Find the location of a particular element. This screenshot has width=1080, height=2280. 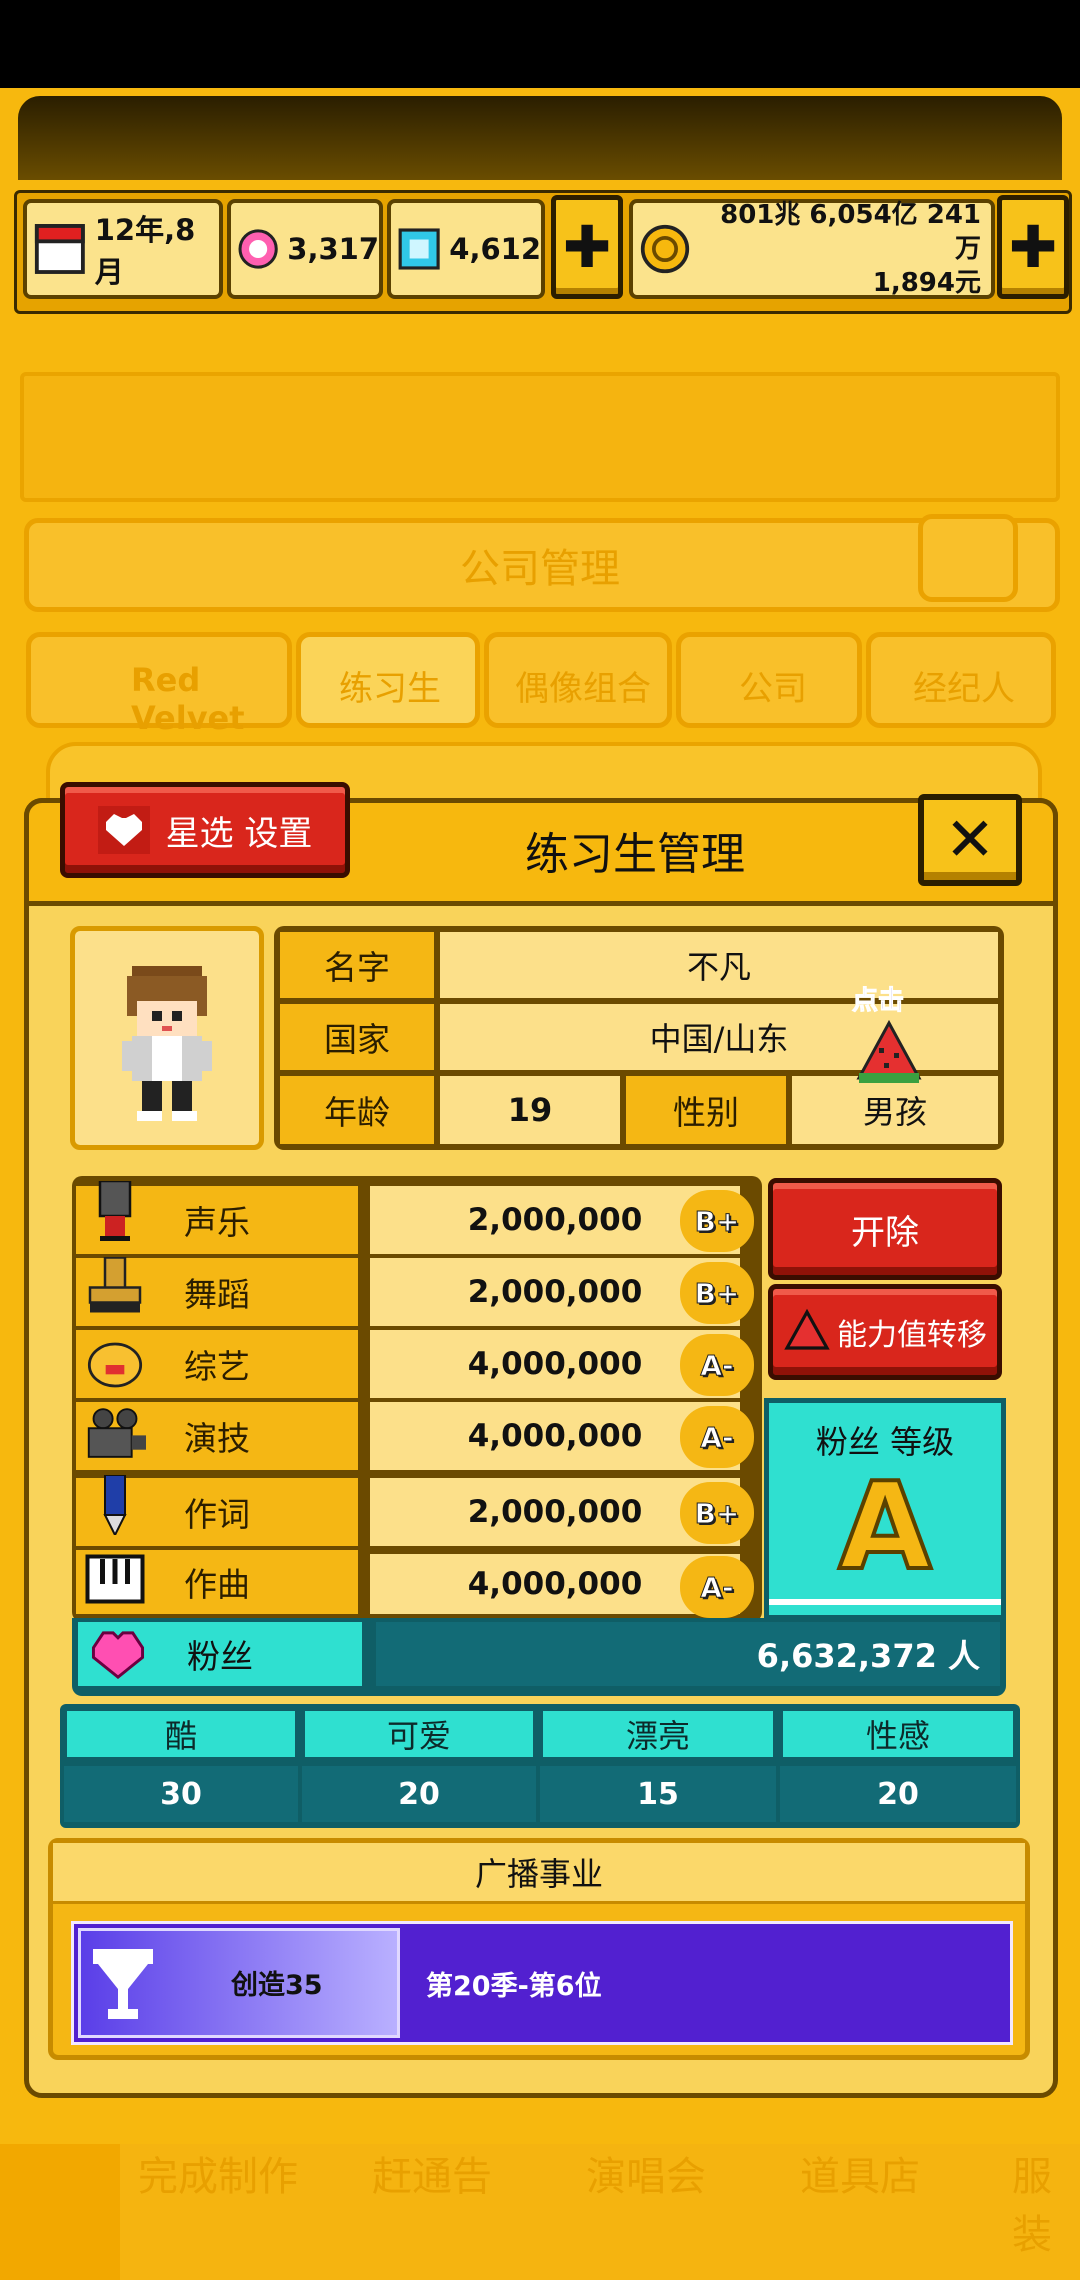

date-text: 12年,8月 is located at coordinates (145, 251).